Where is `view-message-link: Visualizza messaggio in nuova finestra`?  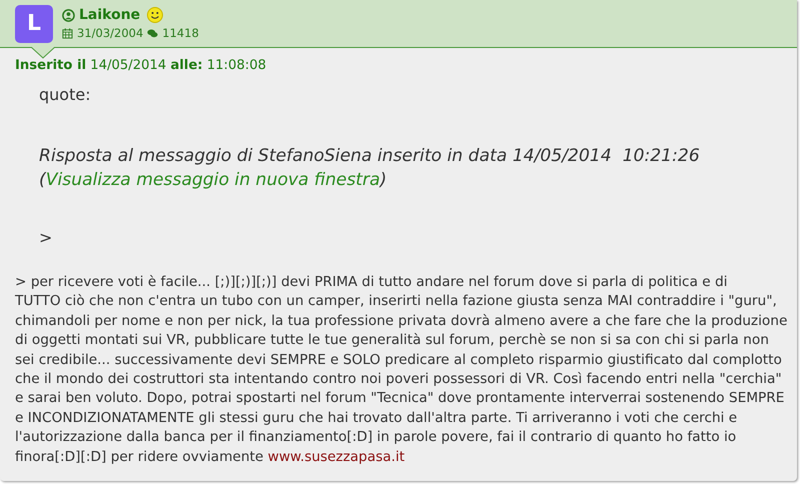
view-message-link: Visualizza messaggio in nuova finestra is located at coordinates (213, 180).